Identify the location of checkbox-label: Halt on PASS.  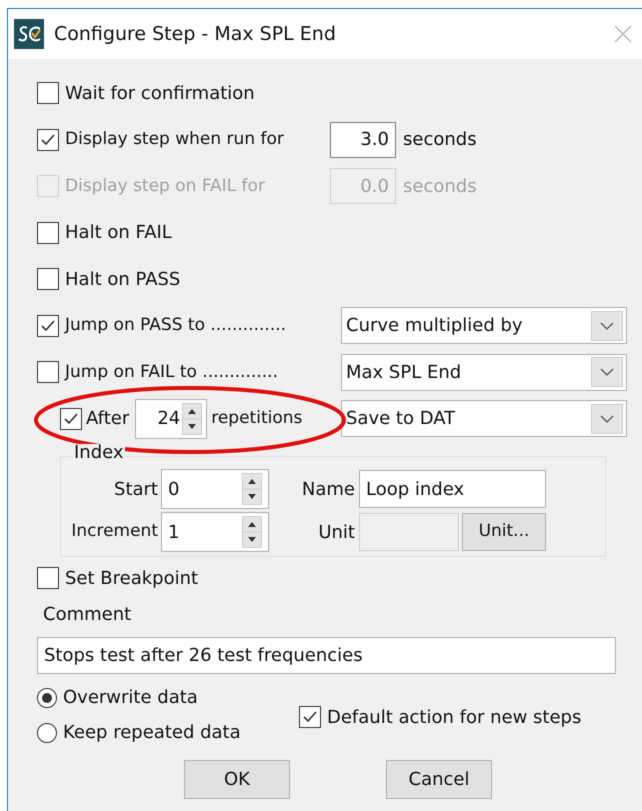
(122, 280).